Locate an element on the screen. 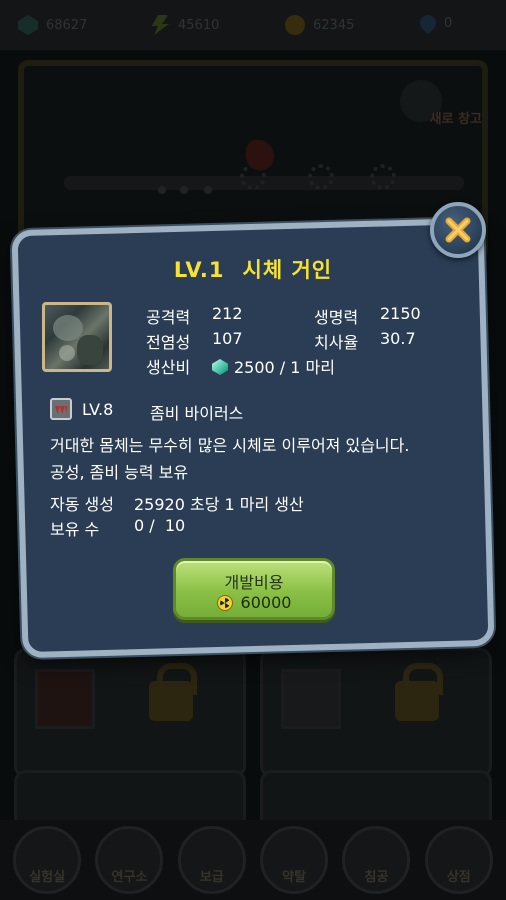 This screenshot has height=900, width=506. auto-gen-label: 자동 생성 is located at coordinates (82, 504).